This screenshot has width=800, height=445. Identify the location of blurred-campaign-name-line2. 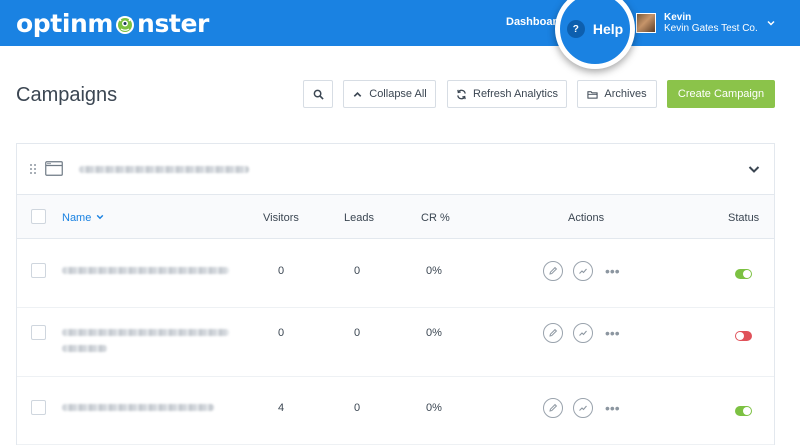
(84, 348).